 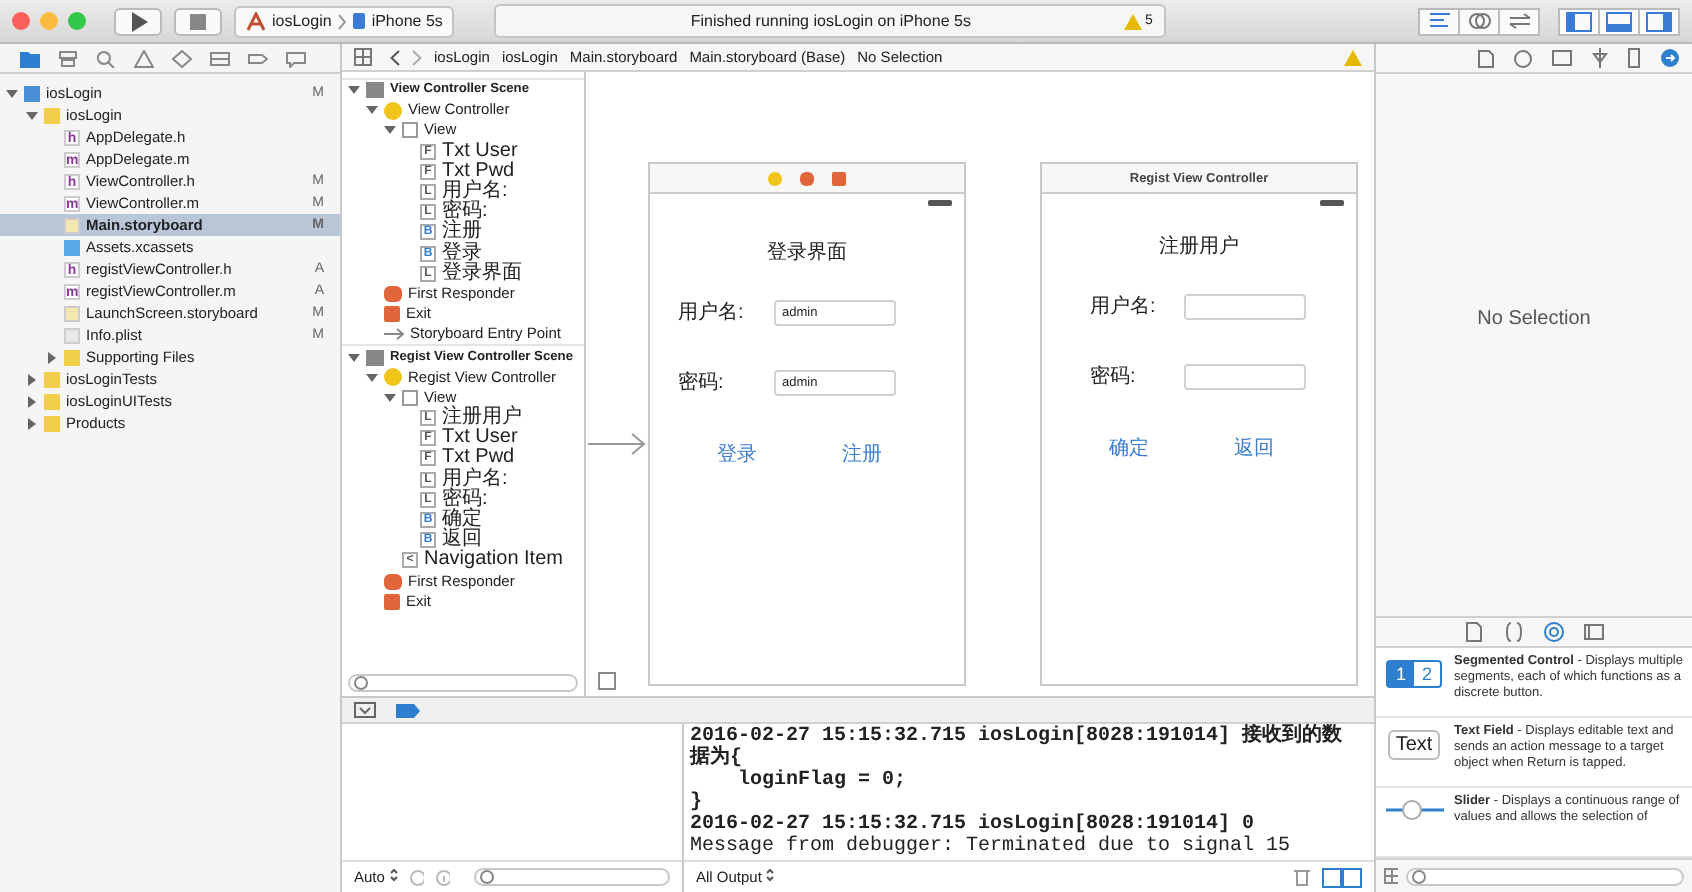 What do you see at coordinates (1486, 58) in the screenshot?
I see `file-inspector-icon` at bounding box center [1486, 58].